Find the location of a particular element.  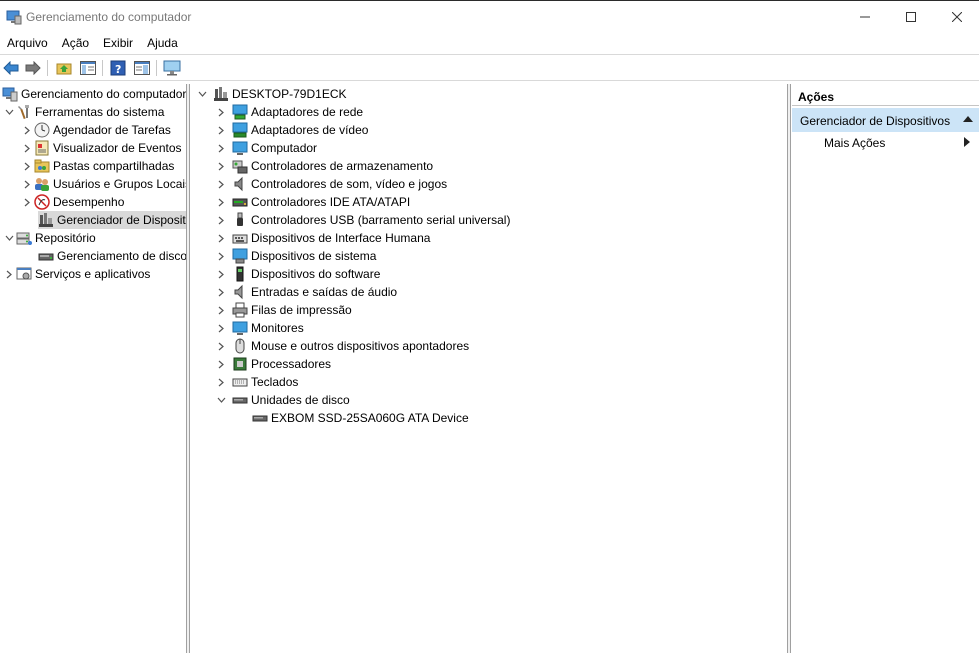

category-computer: Computador is located at coordinates (265, 148).